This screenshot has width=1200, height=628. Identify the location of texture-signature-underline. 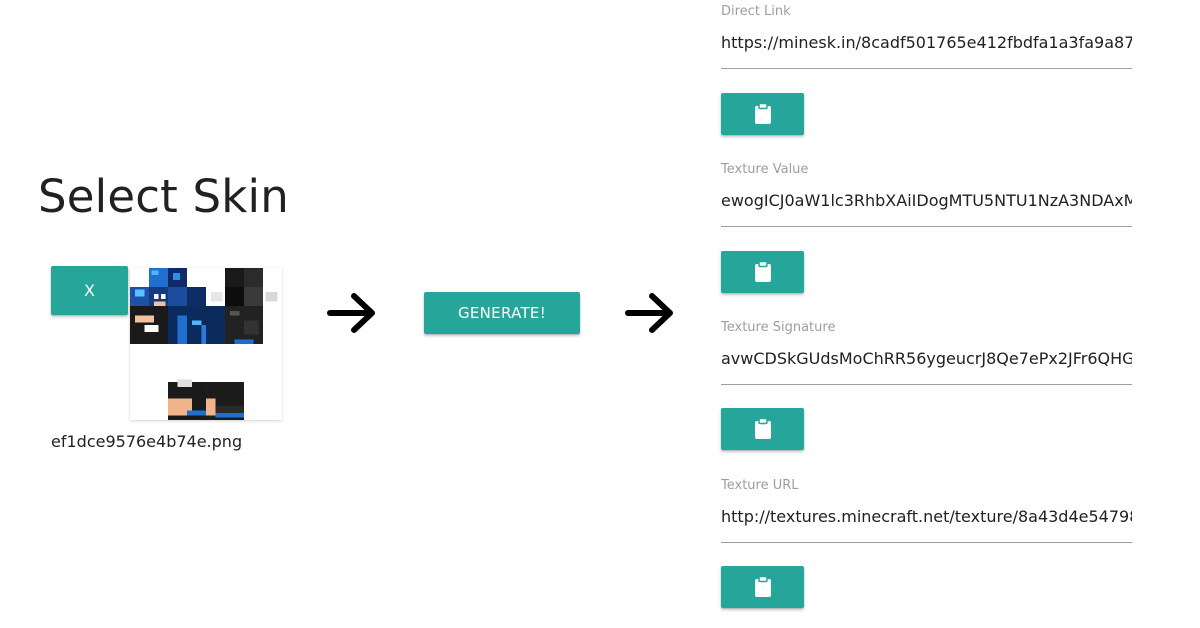
(926, 384).